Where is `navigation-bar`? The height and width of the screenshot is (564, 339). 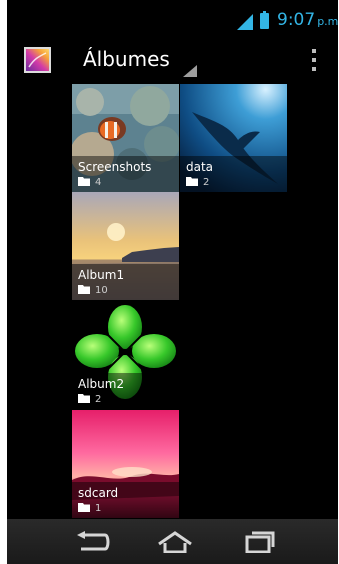 navigation-bar is located at coordinates (172, 541).